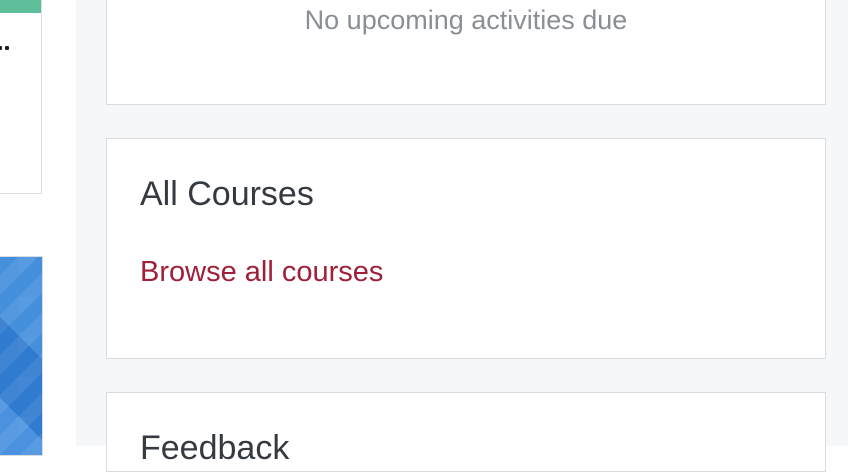 The height and width of the screenshot is (472, 848). I want to click on main-content-region, so click(38, 228).